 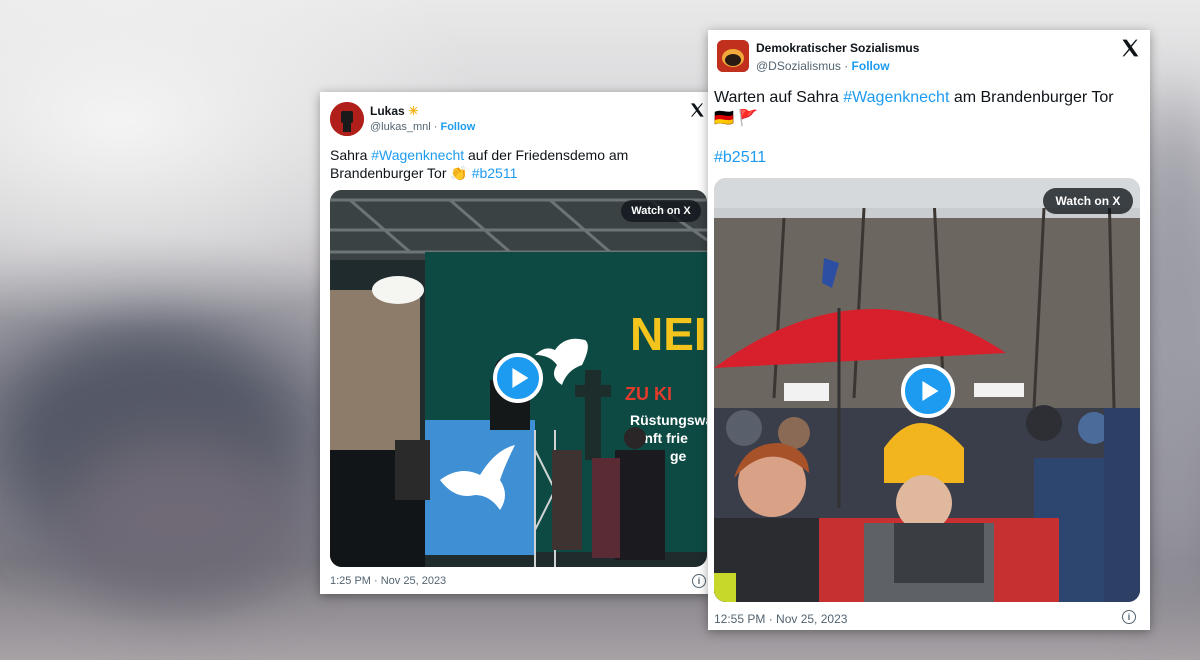 What do you see at coordinates (388, 581) in the screenshot?
I see `timestamp: 1:25 PM · Nov 25, 2023` at bounding box center [388, 581].